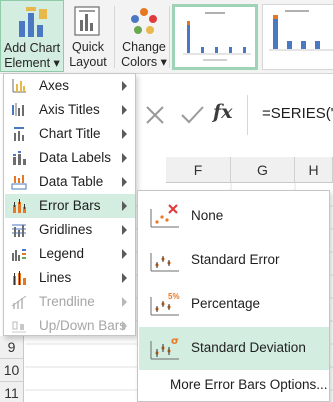 The image size is (333, 402). I want to click on menu-item-gridlines: Gridlines, so click(70, 230).